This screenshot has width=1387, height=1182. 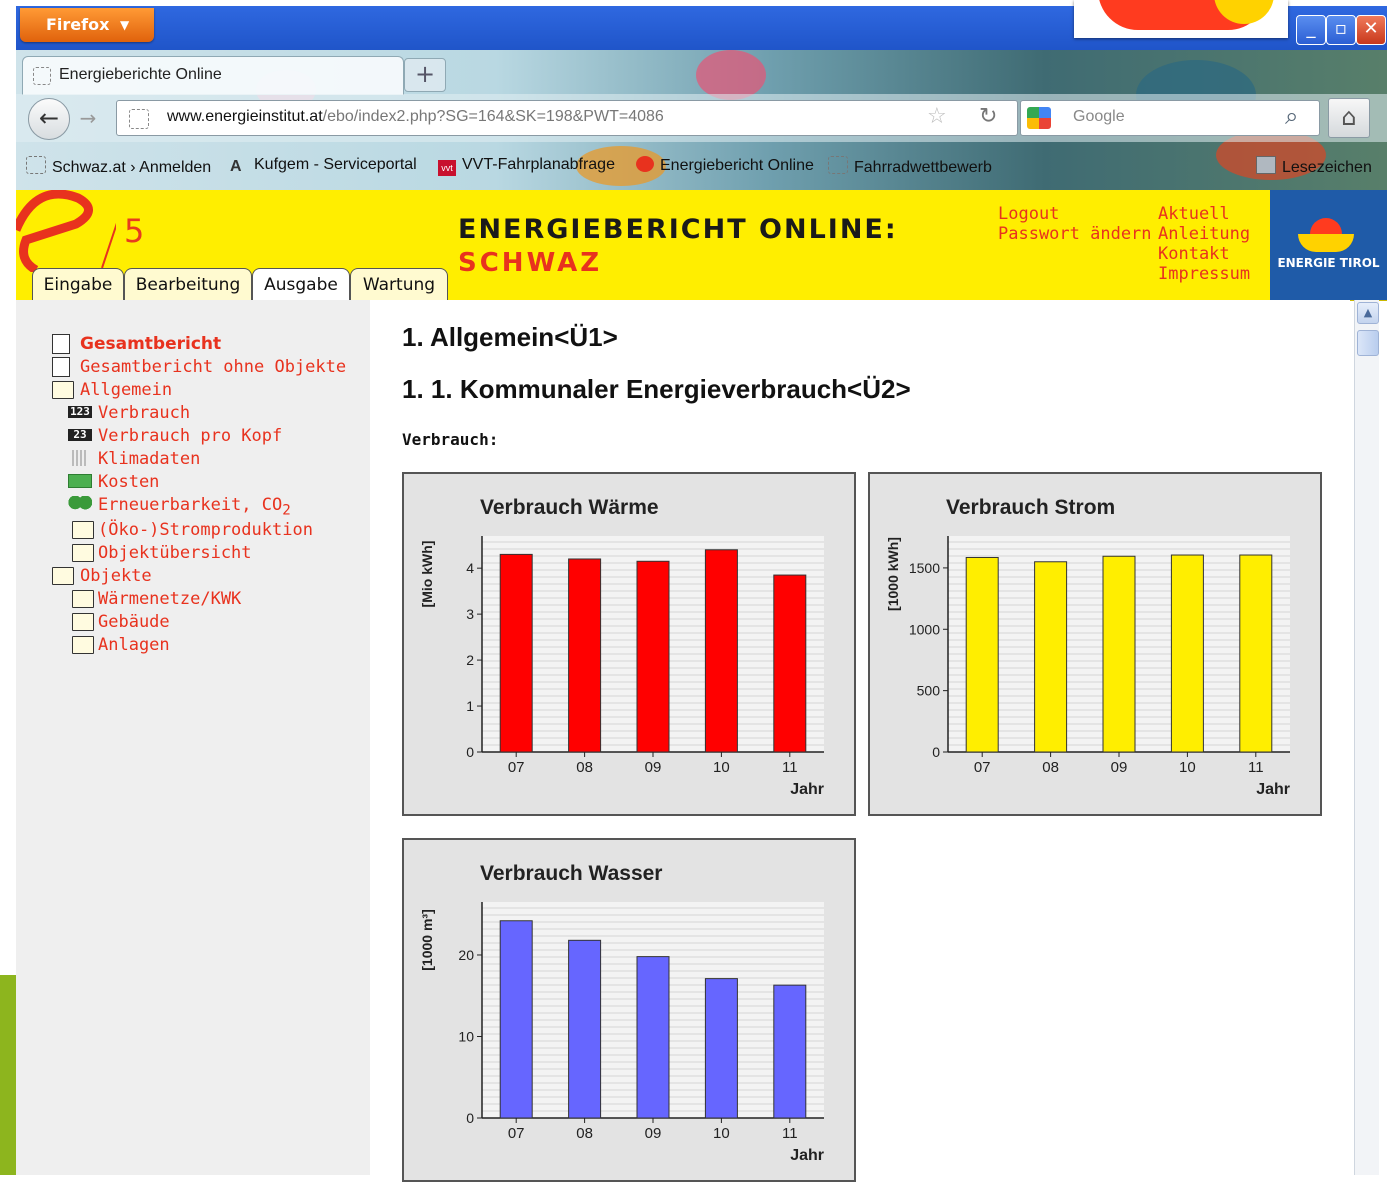 What do you see at coordinates (1311, 30) in the screenshot?
I see `minimize-button: _` at bounding box center [1311, 30].